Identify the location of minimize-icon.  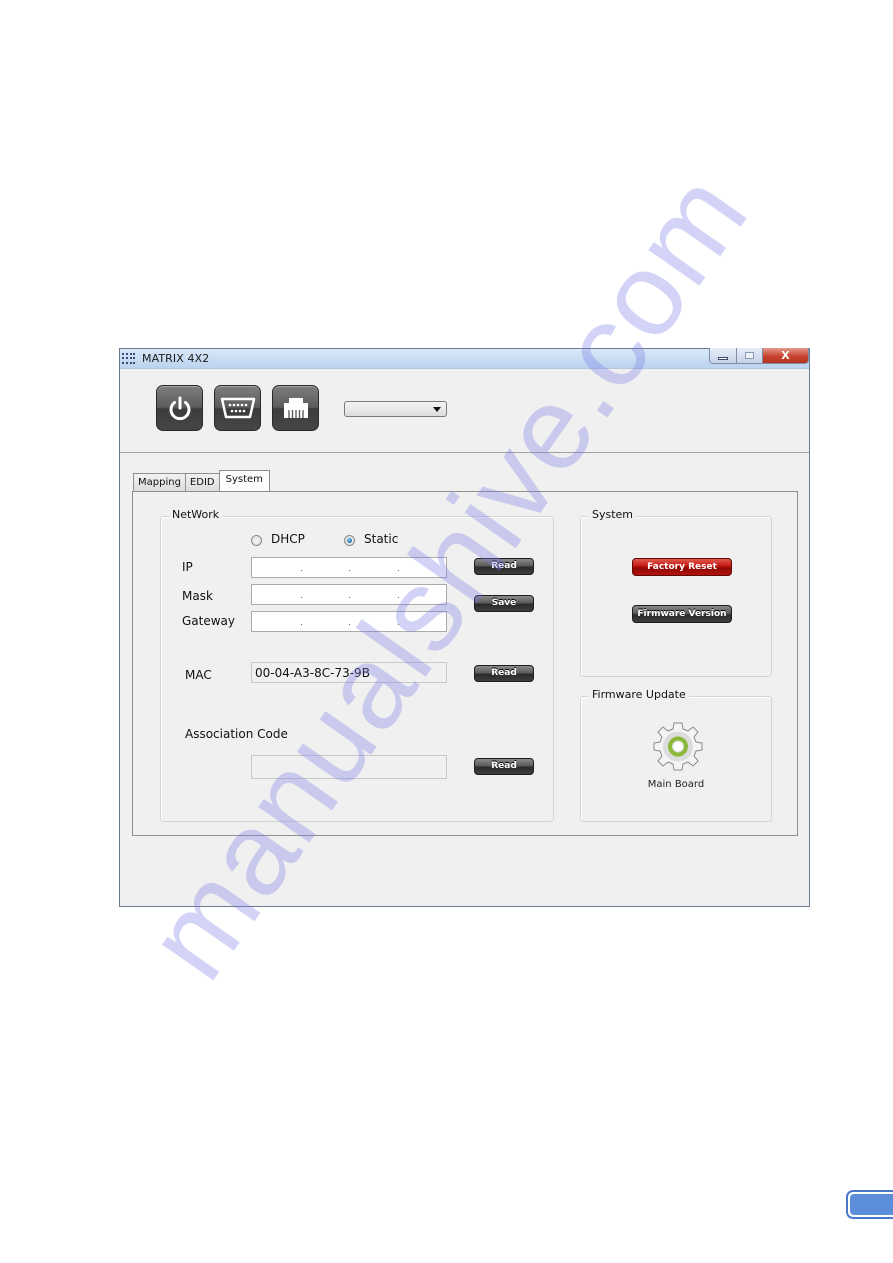
(723, 358).